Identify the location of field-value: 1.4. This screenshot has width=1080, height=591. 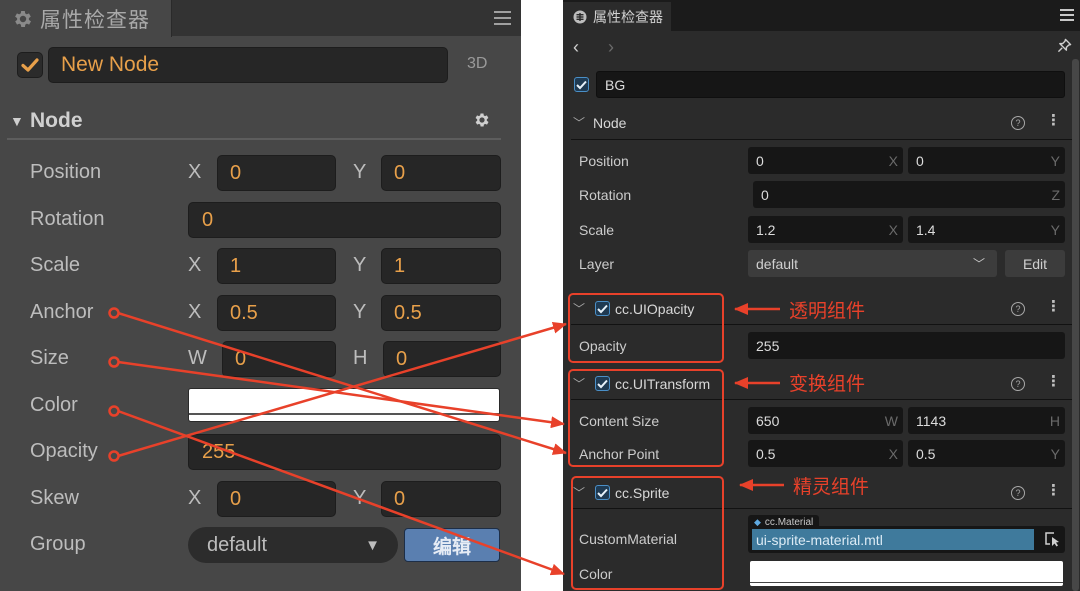
(926, 229).